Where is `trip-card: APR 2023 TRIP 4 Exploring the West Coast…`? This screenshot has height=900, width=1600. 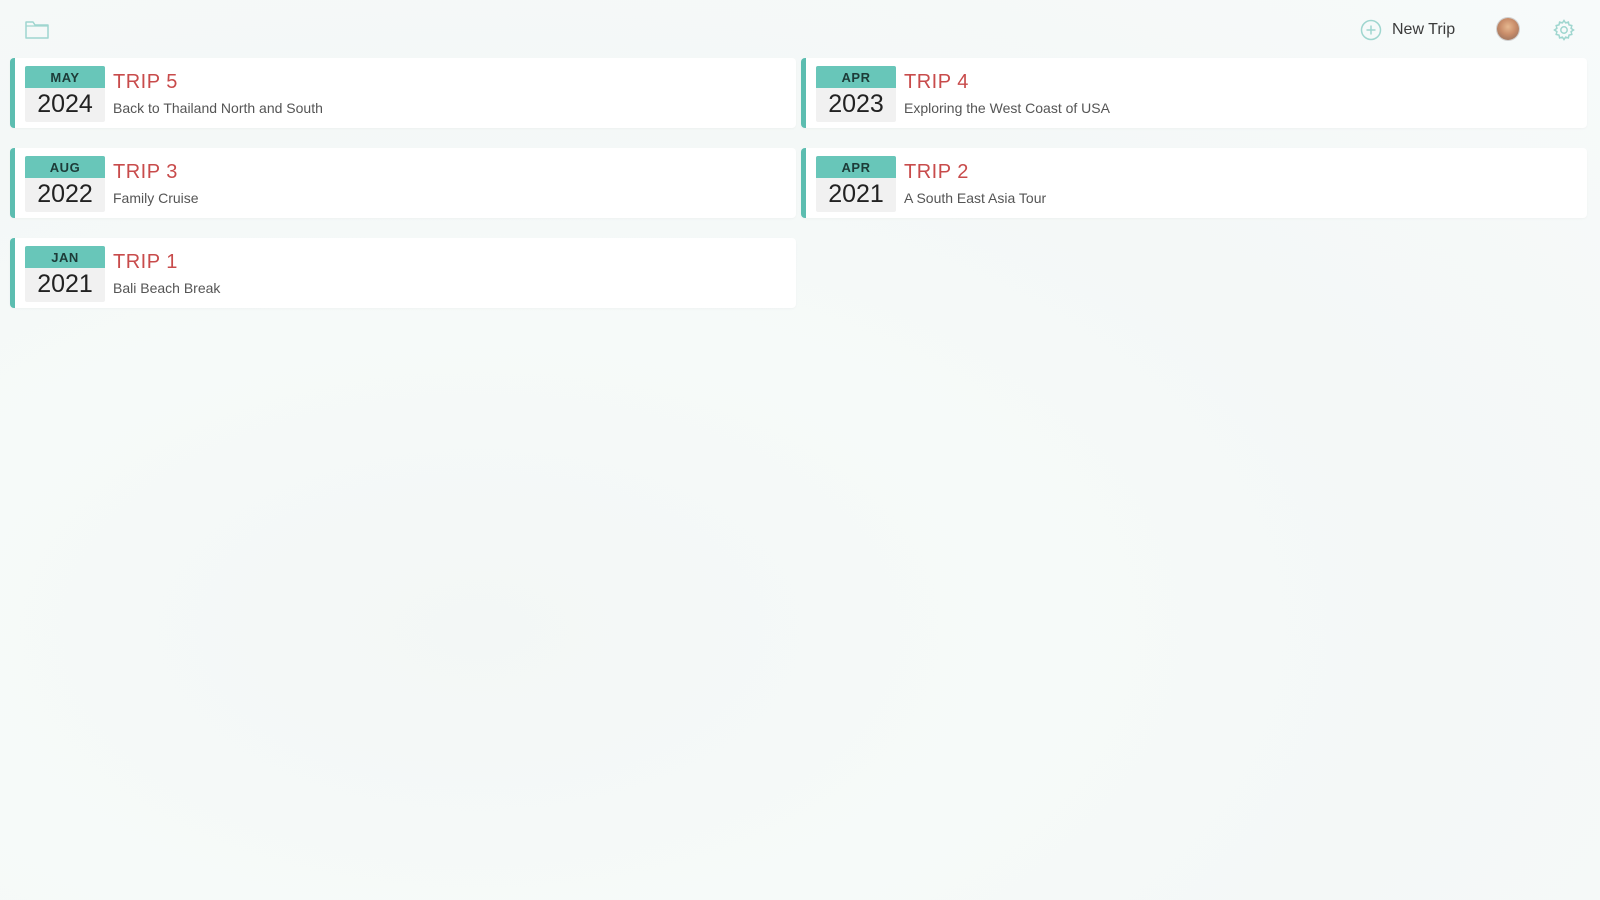 trip-card: APR 2023 TRIP 4 Exploring the West Coast… is located at coordinates (1194, 93).